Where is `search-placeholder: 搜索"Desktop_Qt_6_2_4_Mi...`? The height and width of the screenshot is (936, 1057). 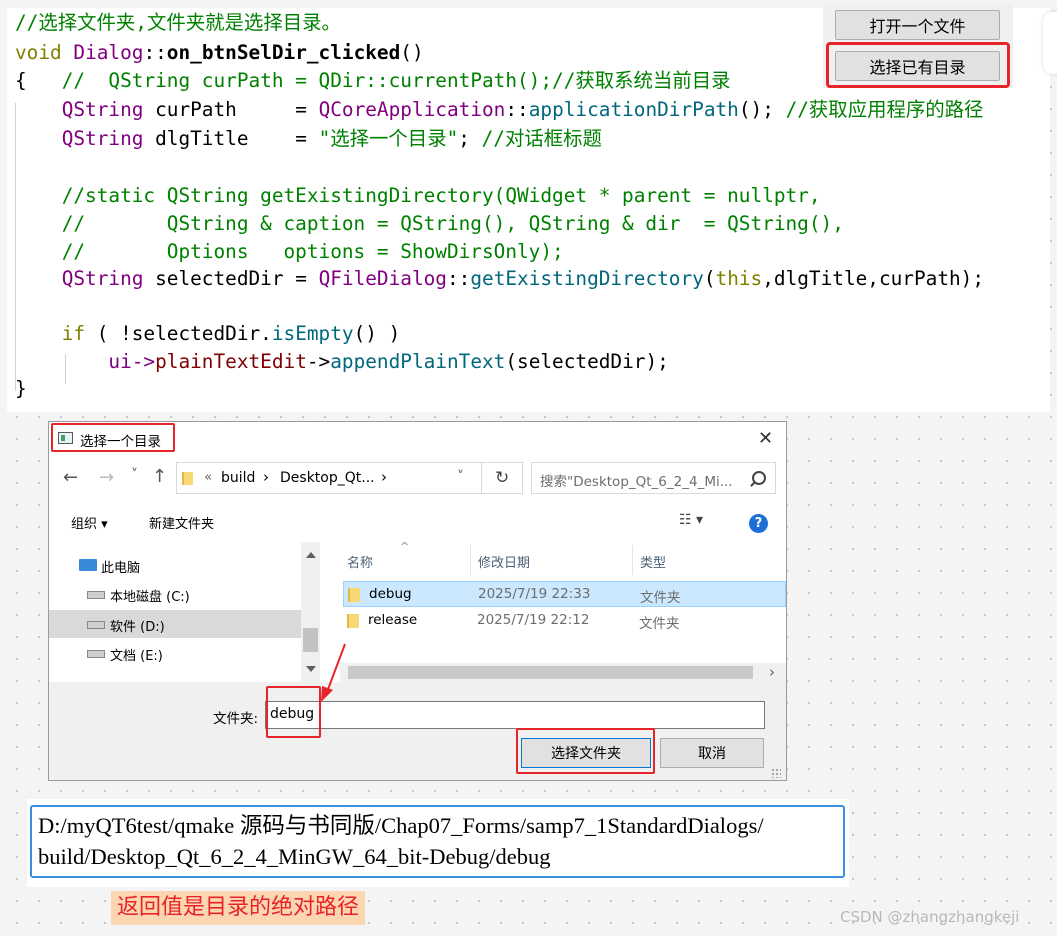
search-placeholder: 搜索"Desktop_Qt_6_2_4_Mi... is located at coordinates (636, 482).